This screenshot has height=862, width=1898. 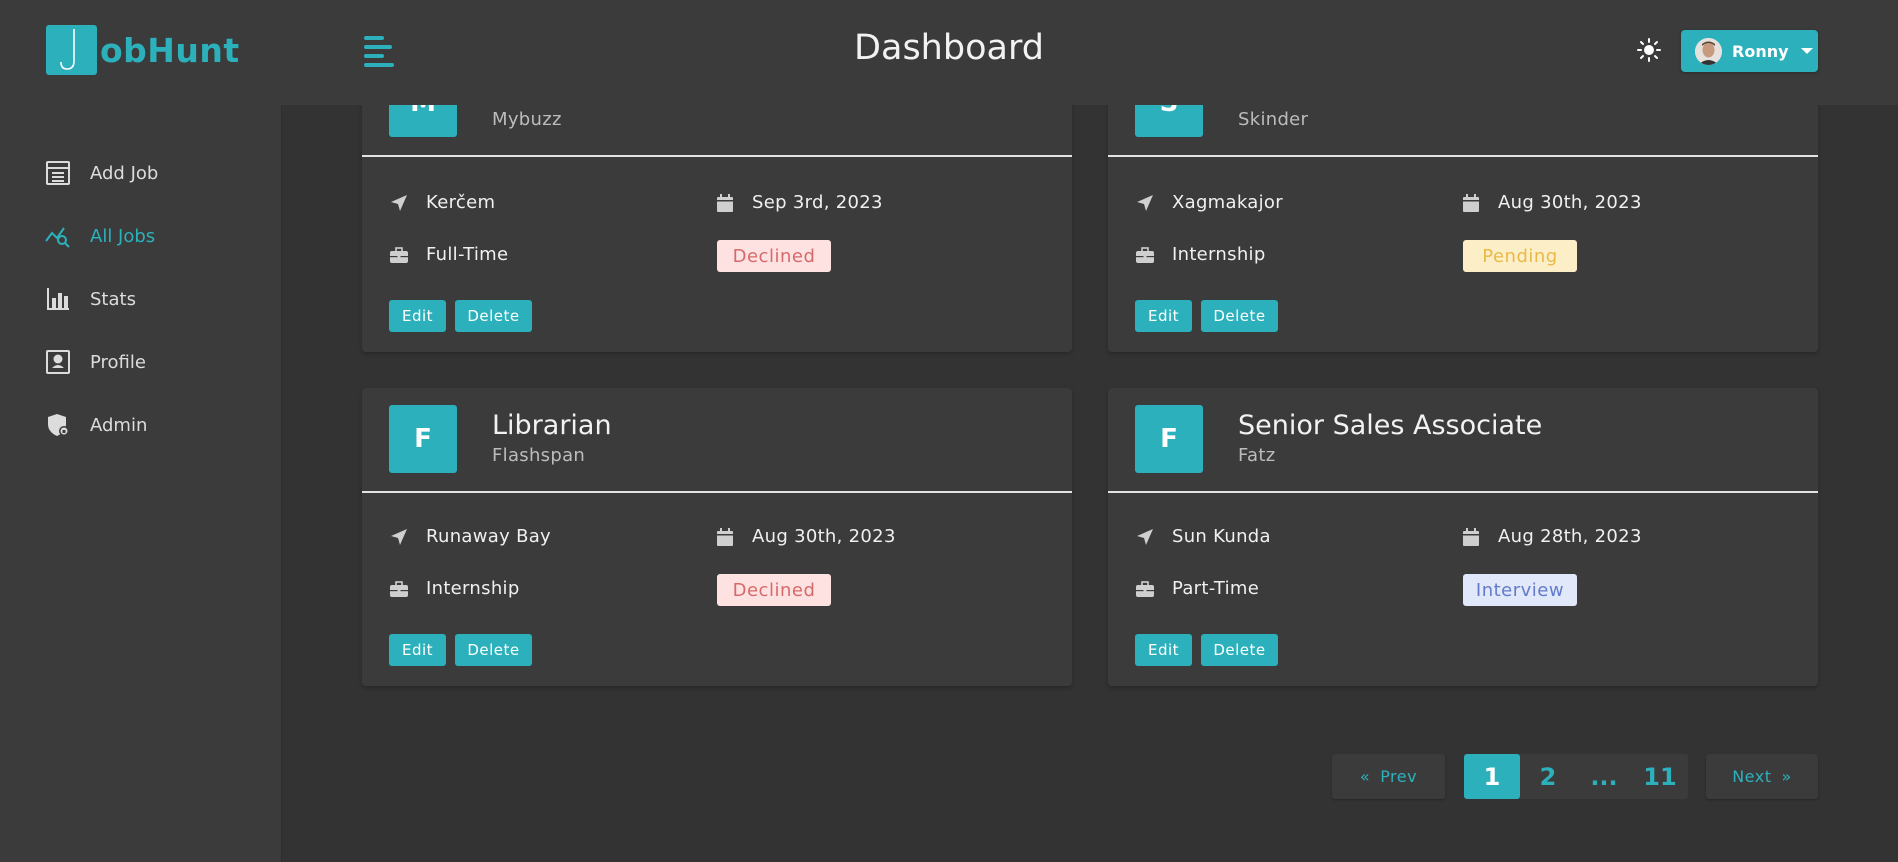 What do you see at coordinates (1388, 776) in the screenshot?
I see `prev-page-button: « Prev` at bounding box center [1388, 776].